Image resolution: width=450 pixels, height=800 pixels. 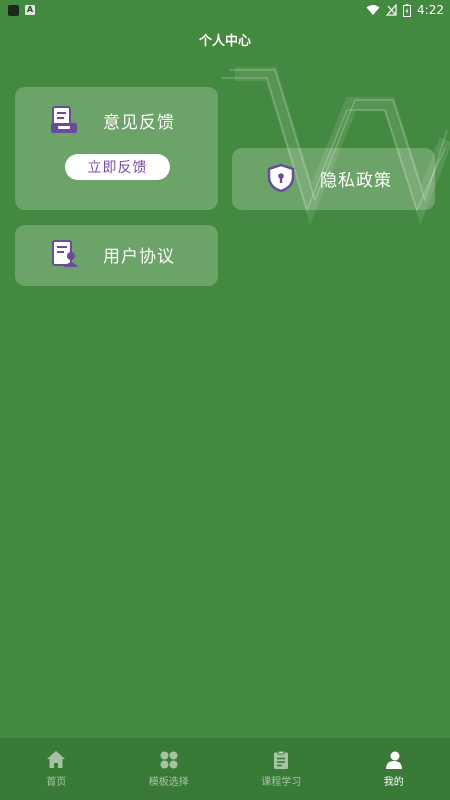 I want to click on privacy-policy-label: 隐私政策, so click(x=356, y=180).